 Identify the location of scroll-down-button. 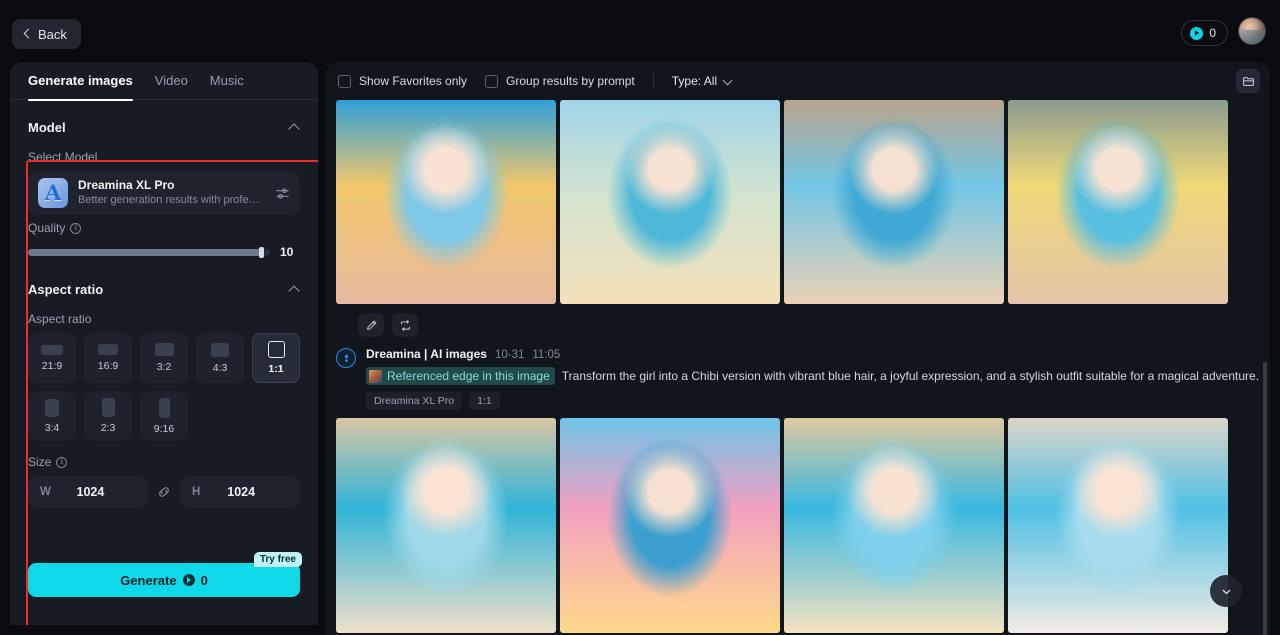
(1226, 591).